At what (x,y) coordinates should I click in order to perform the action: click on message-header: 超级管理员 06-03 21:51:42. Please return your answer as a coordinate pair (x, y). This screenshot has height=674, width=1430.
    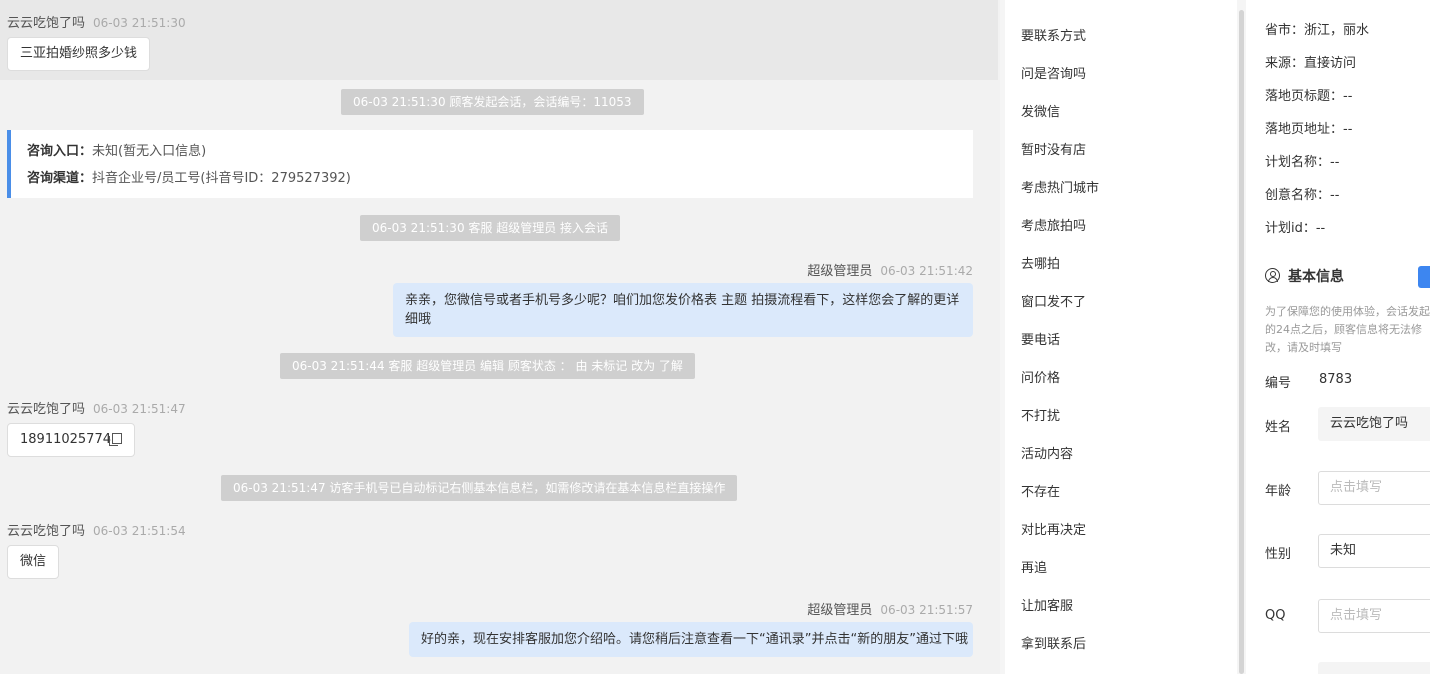
    Looking at the image, I should click on (890, 269).